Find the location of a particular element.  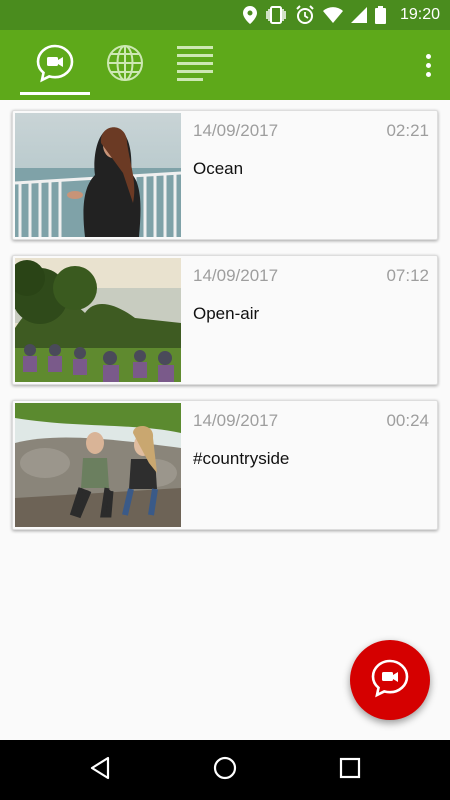

wifi-icon is located at coordinates (332, 15).